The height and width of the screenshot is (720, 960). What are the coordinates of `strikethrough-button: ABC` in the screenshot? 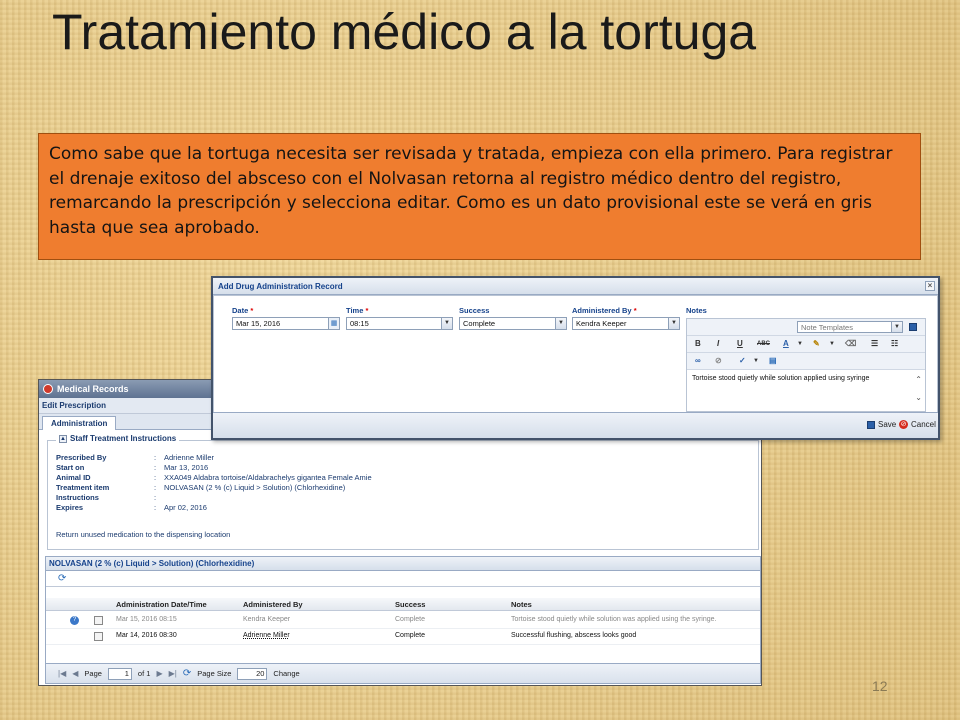 It's located at (763, 344).